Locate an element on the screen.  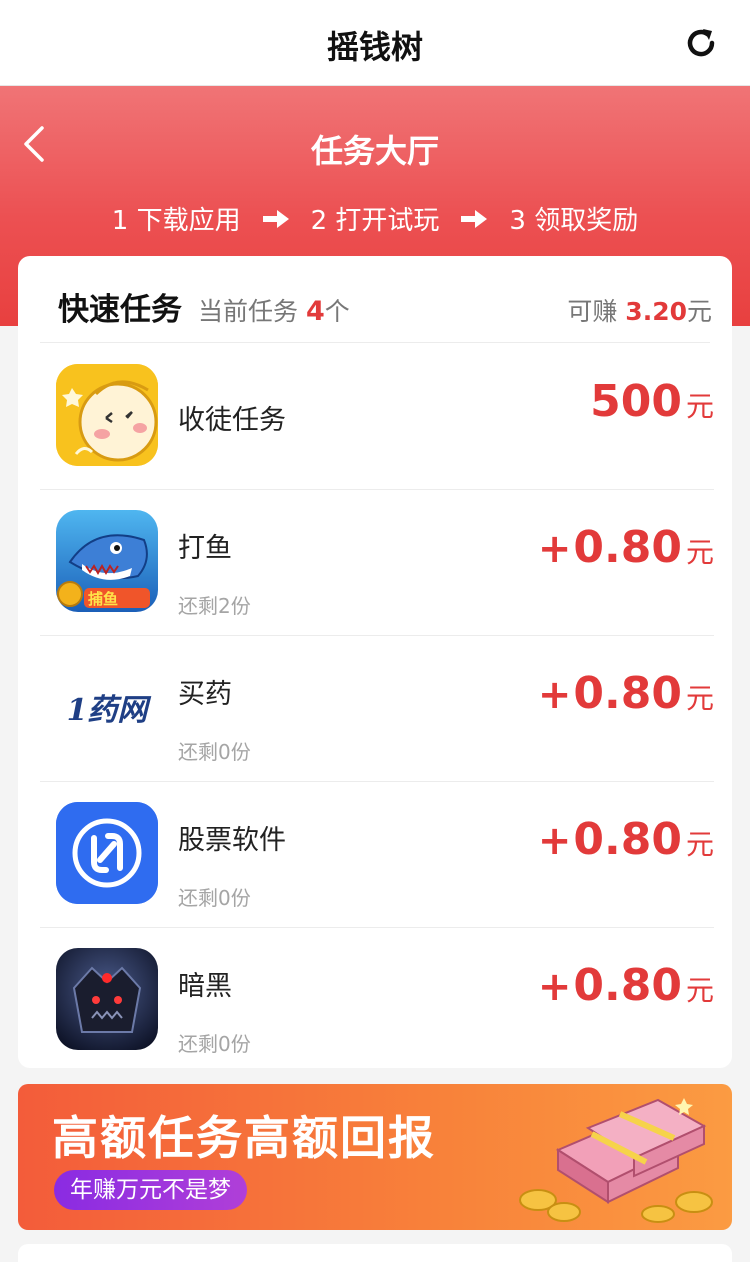
page-title: 任务大厅 is located at coordinates (374, 151).